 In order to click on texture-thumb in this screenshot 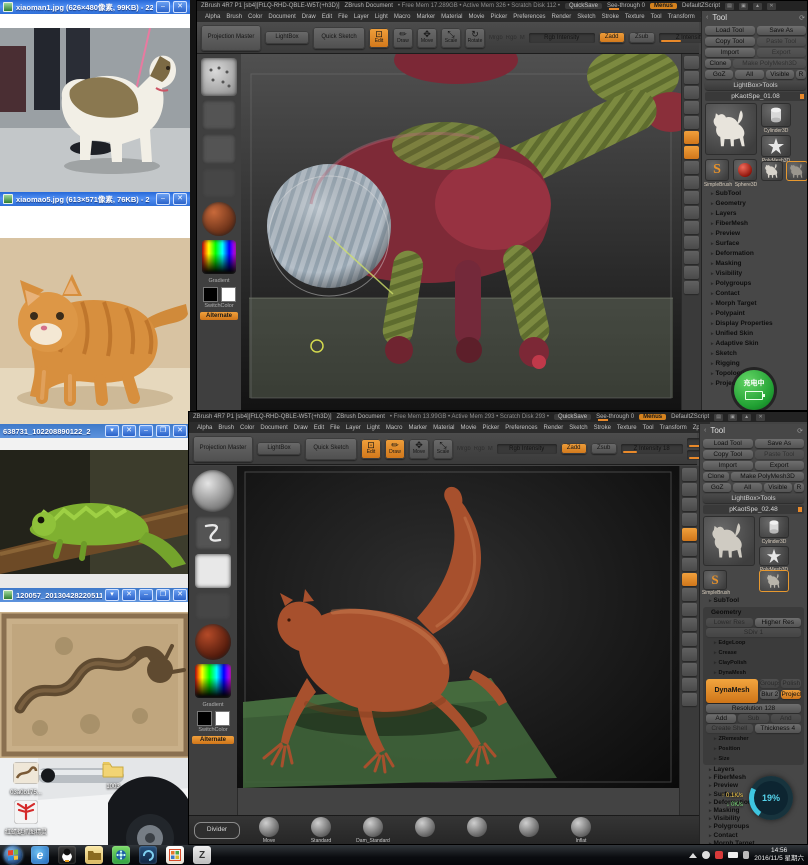, I will do `click(213, 606)`.